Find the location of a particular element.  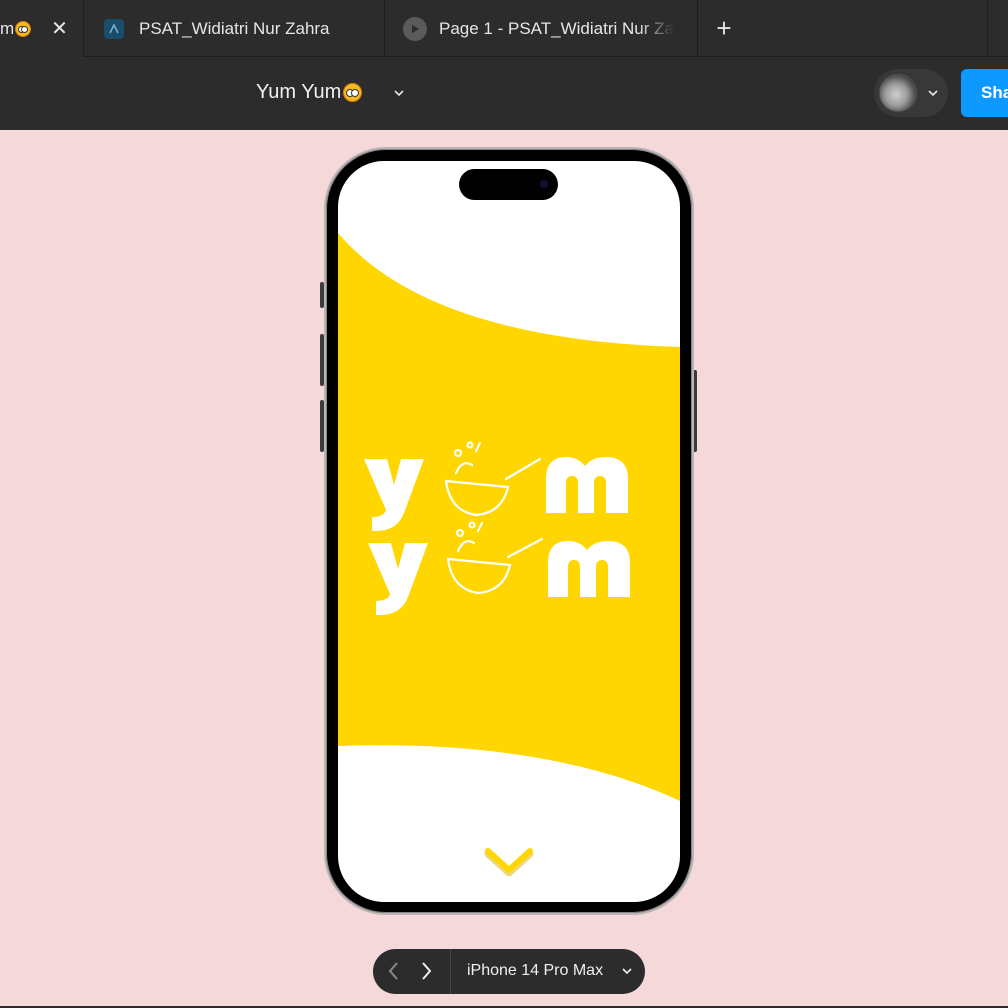

camera-dot is located at coordinates (544, 184).